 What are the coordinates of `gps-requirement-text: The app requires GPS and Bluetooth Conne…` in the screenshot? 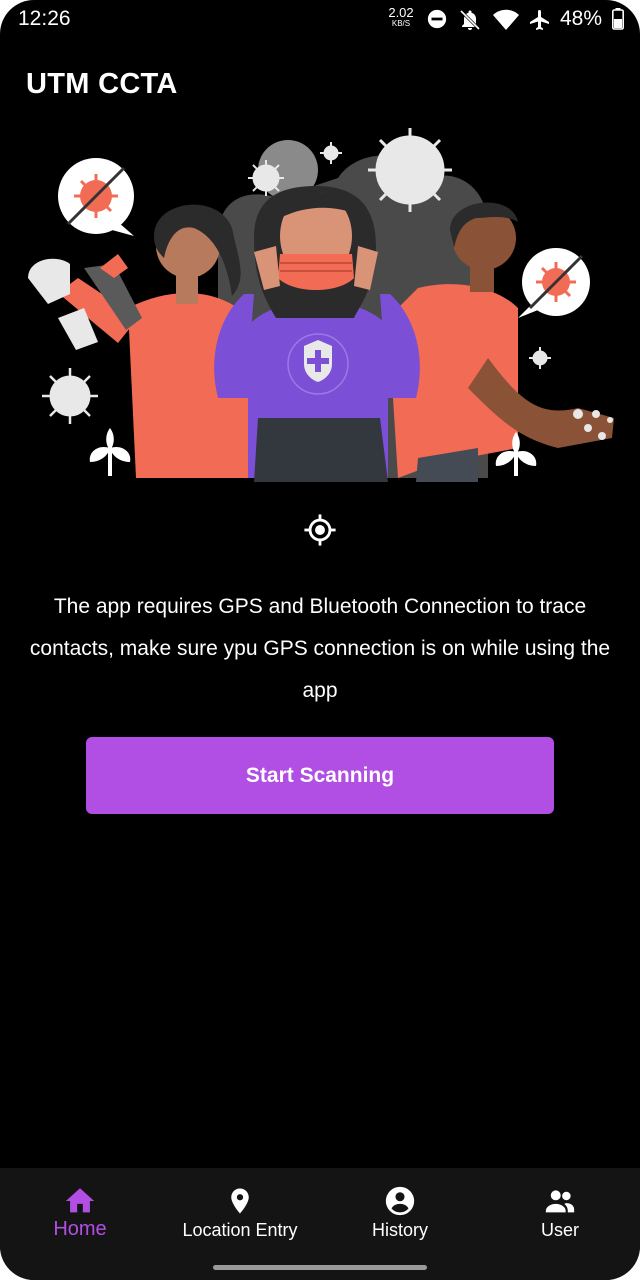 It's located at (320, 648).